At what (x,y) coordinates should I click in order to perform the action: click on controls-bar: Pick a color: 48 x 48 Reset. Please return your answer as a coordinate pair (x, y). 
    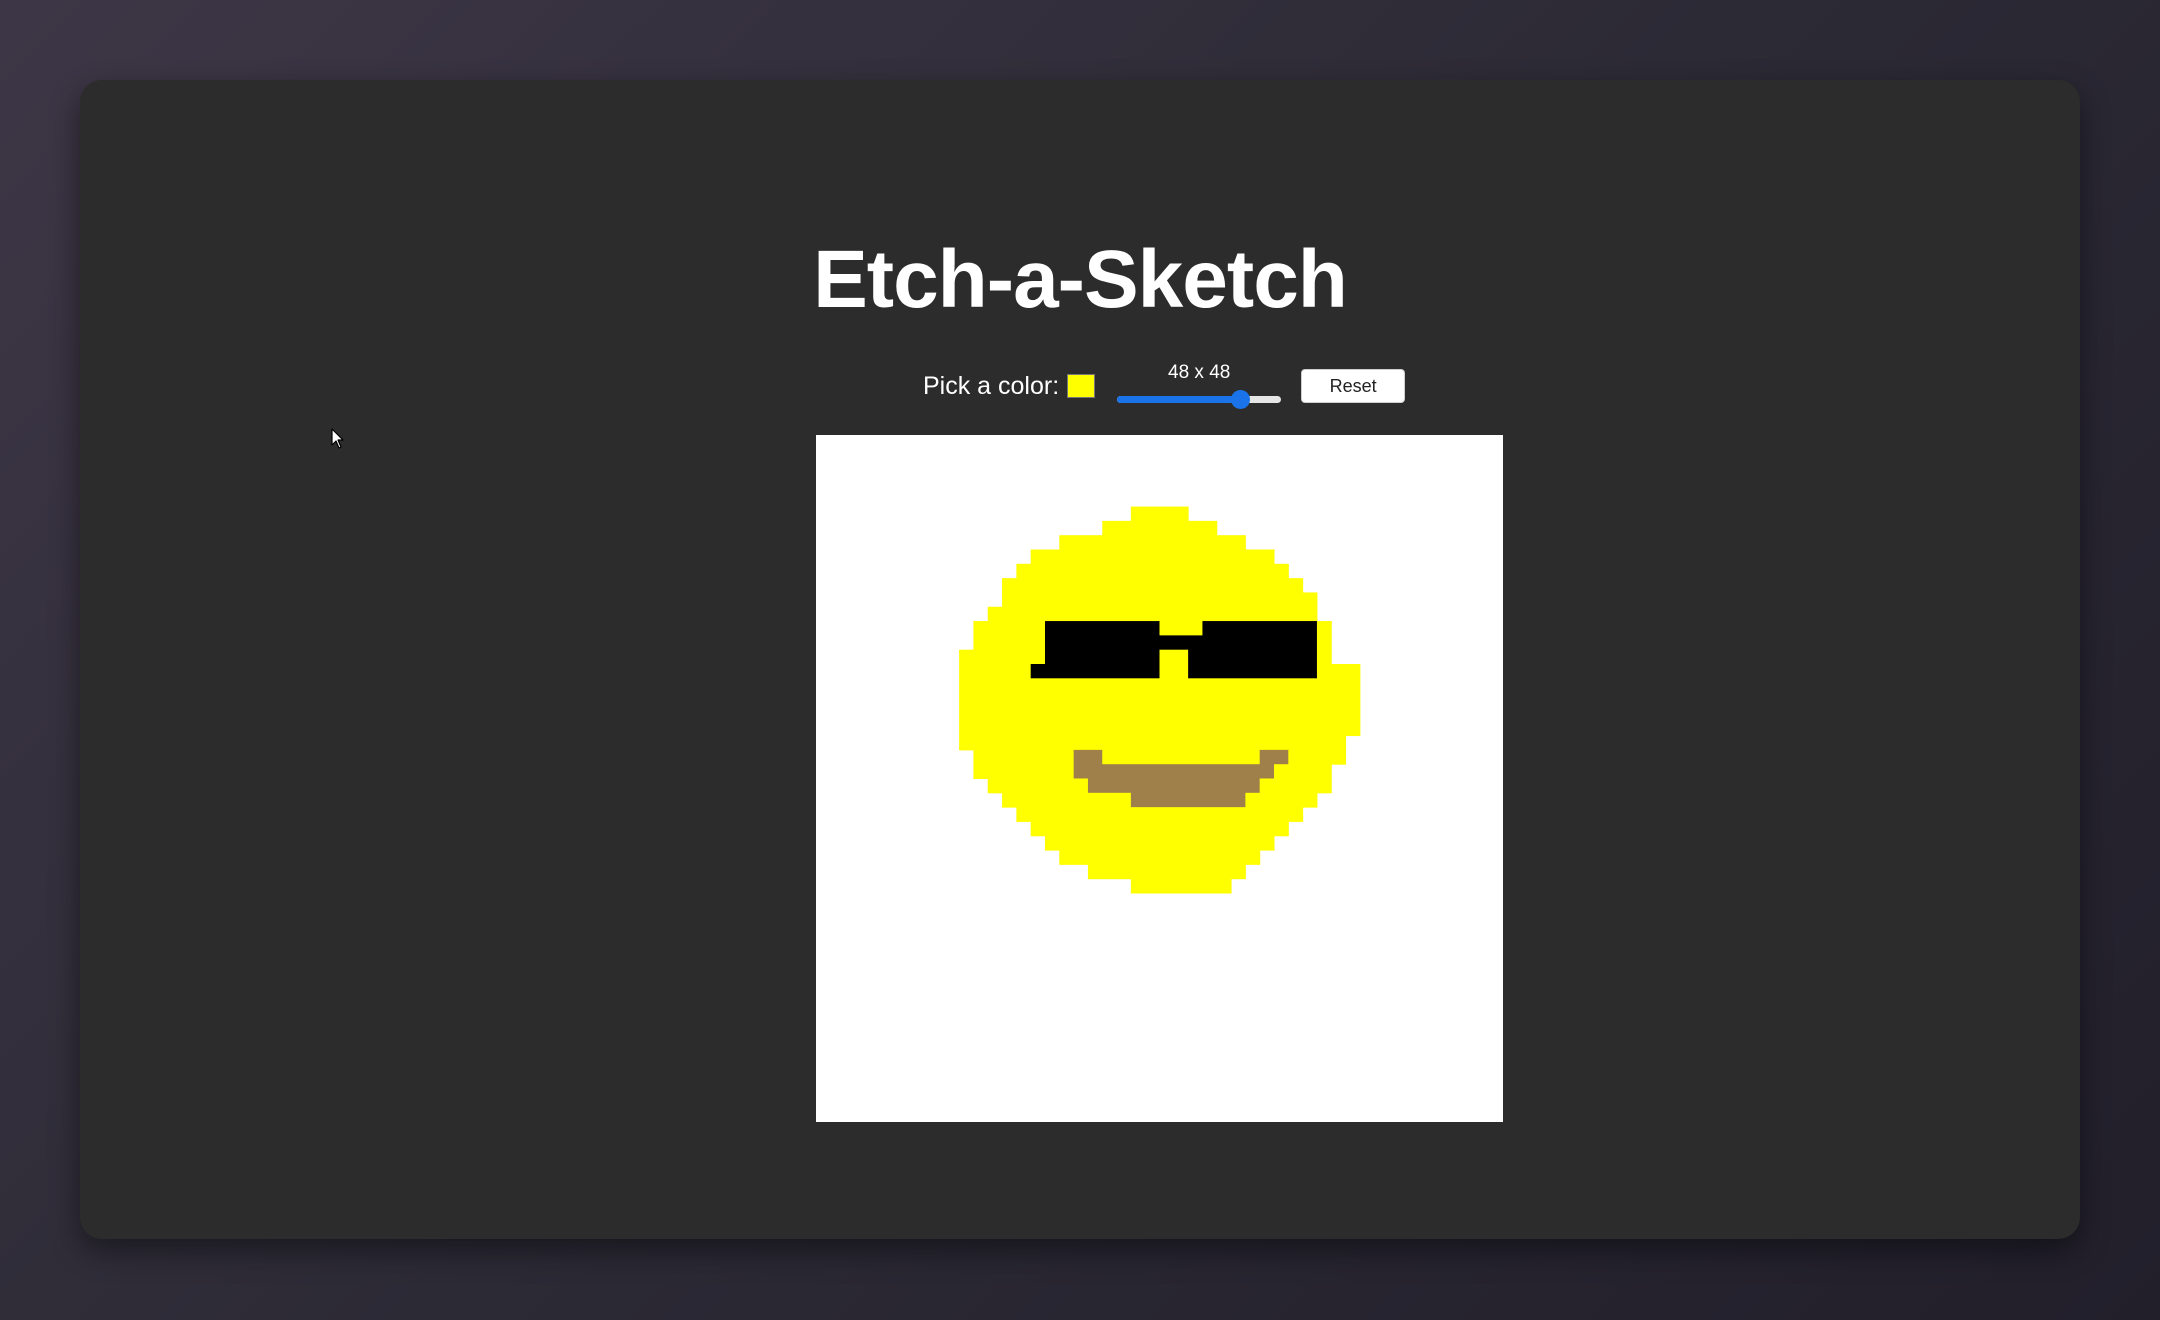
    Looking at the image, I should click on (1164, 385).